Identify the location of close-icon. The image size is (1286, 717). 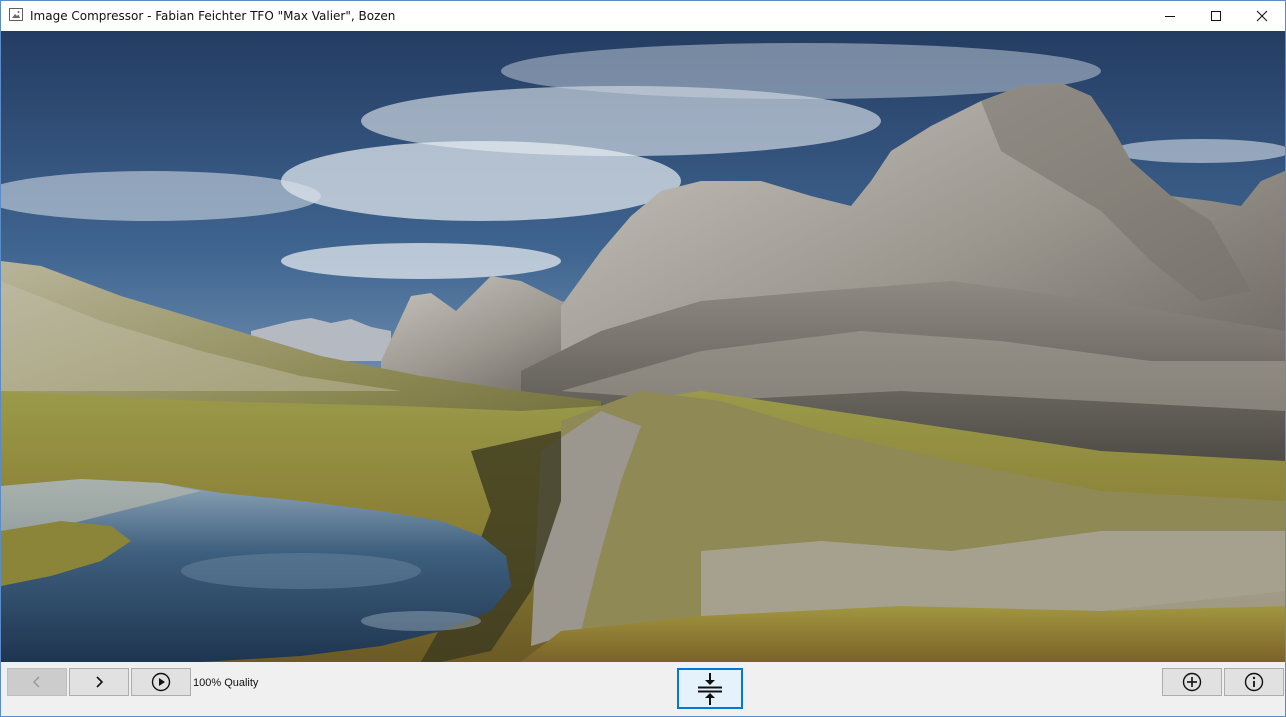
(1262, 16).